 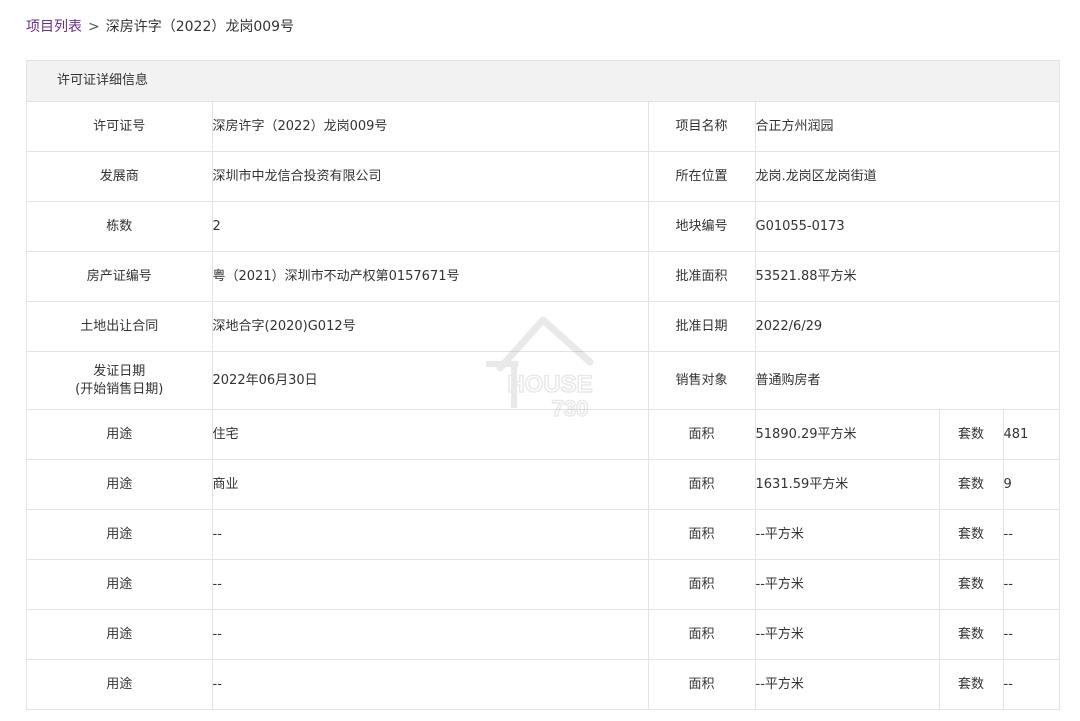 I want to click on usage-value: 商业, so click(x=430, y=484).